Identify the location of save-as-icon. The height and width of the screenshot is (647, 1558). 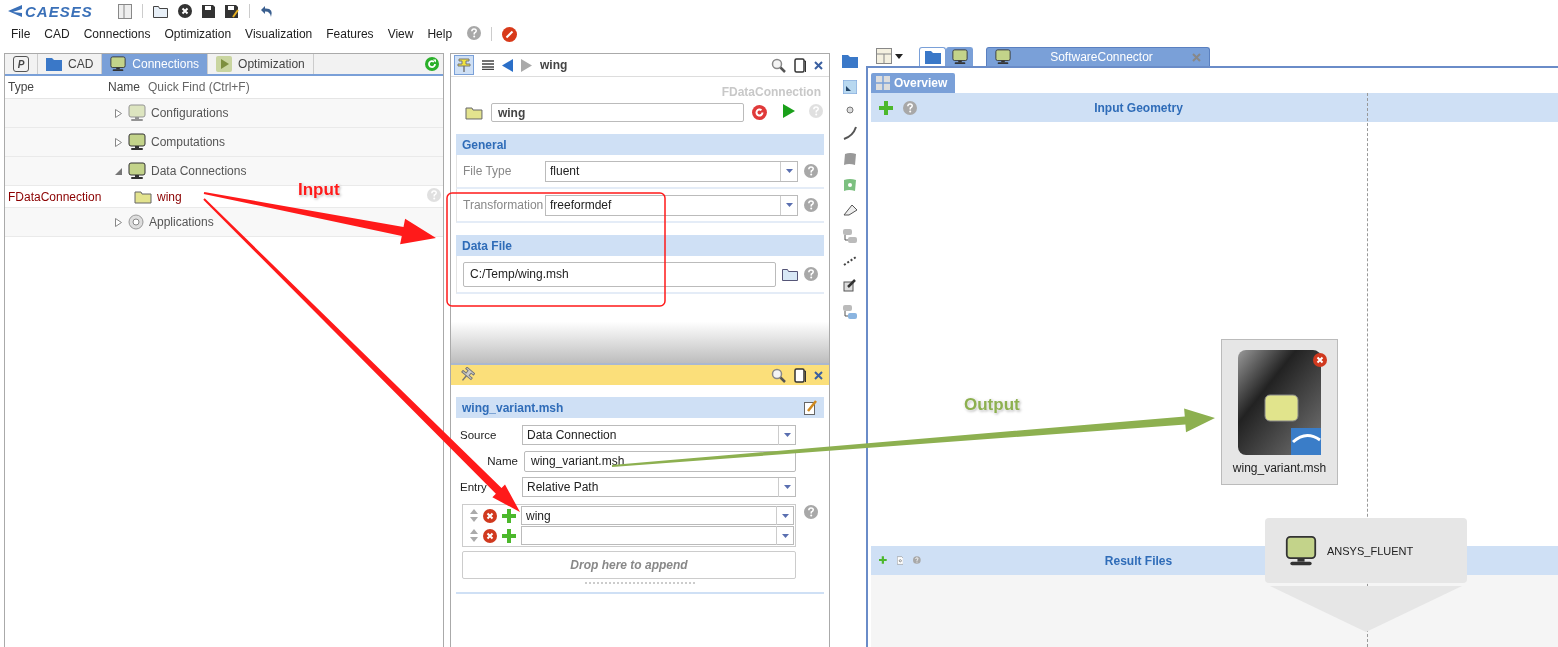
(232, 11).